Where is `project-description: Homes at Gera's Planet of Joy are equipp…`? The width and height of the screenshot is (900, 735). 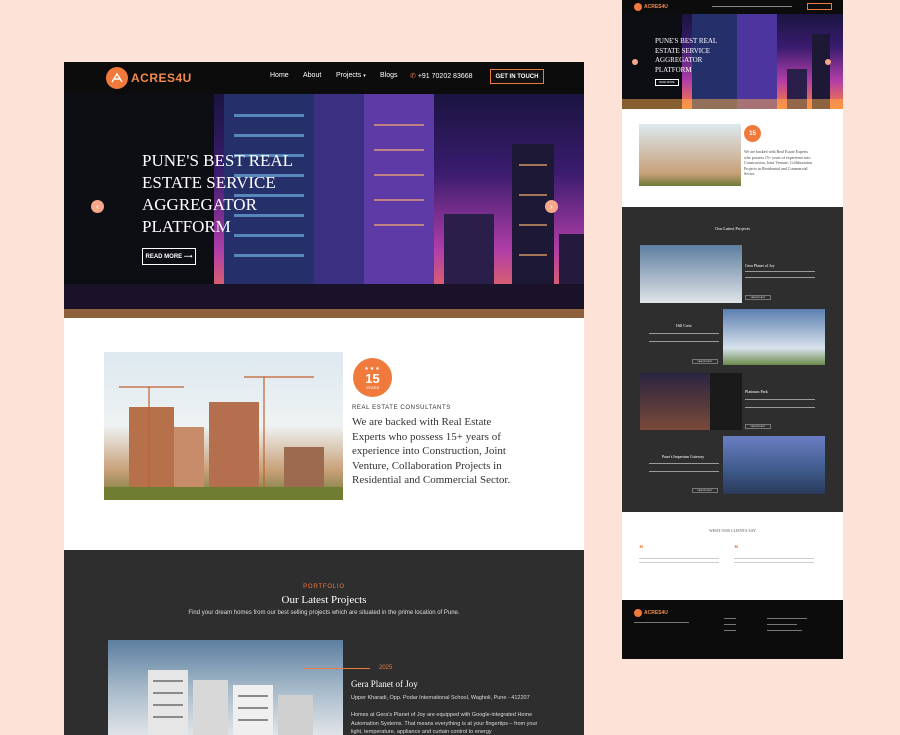 project-description: Homes at Gera's Planet of Joy are equipp… is located at coordinates (444, 723).